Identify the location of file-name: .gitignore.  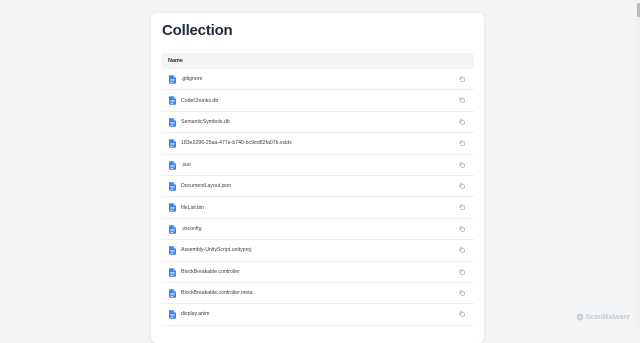
(191, 79).